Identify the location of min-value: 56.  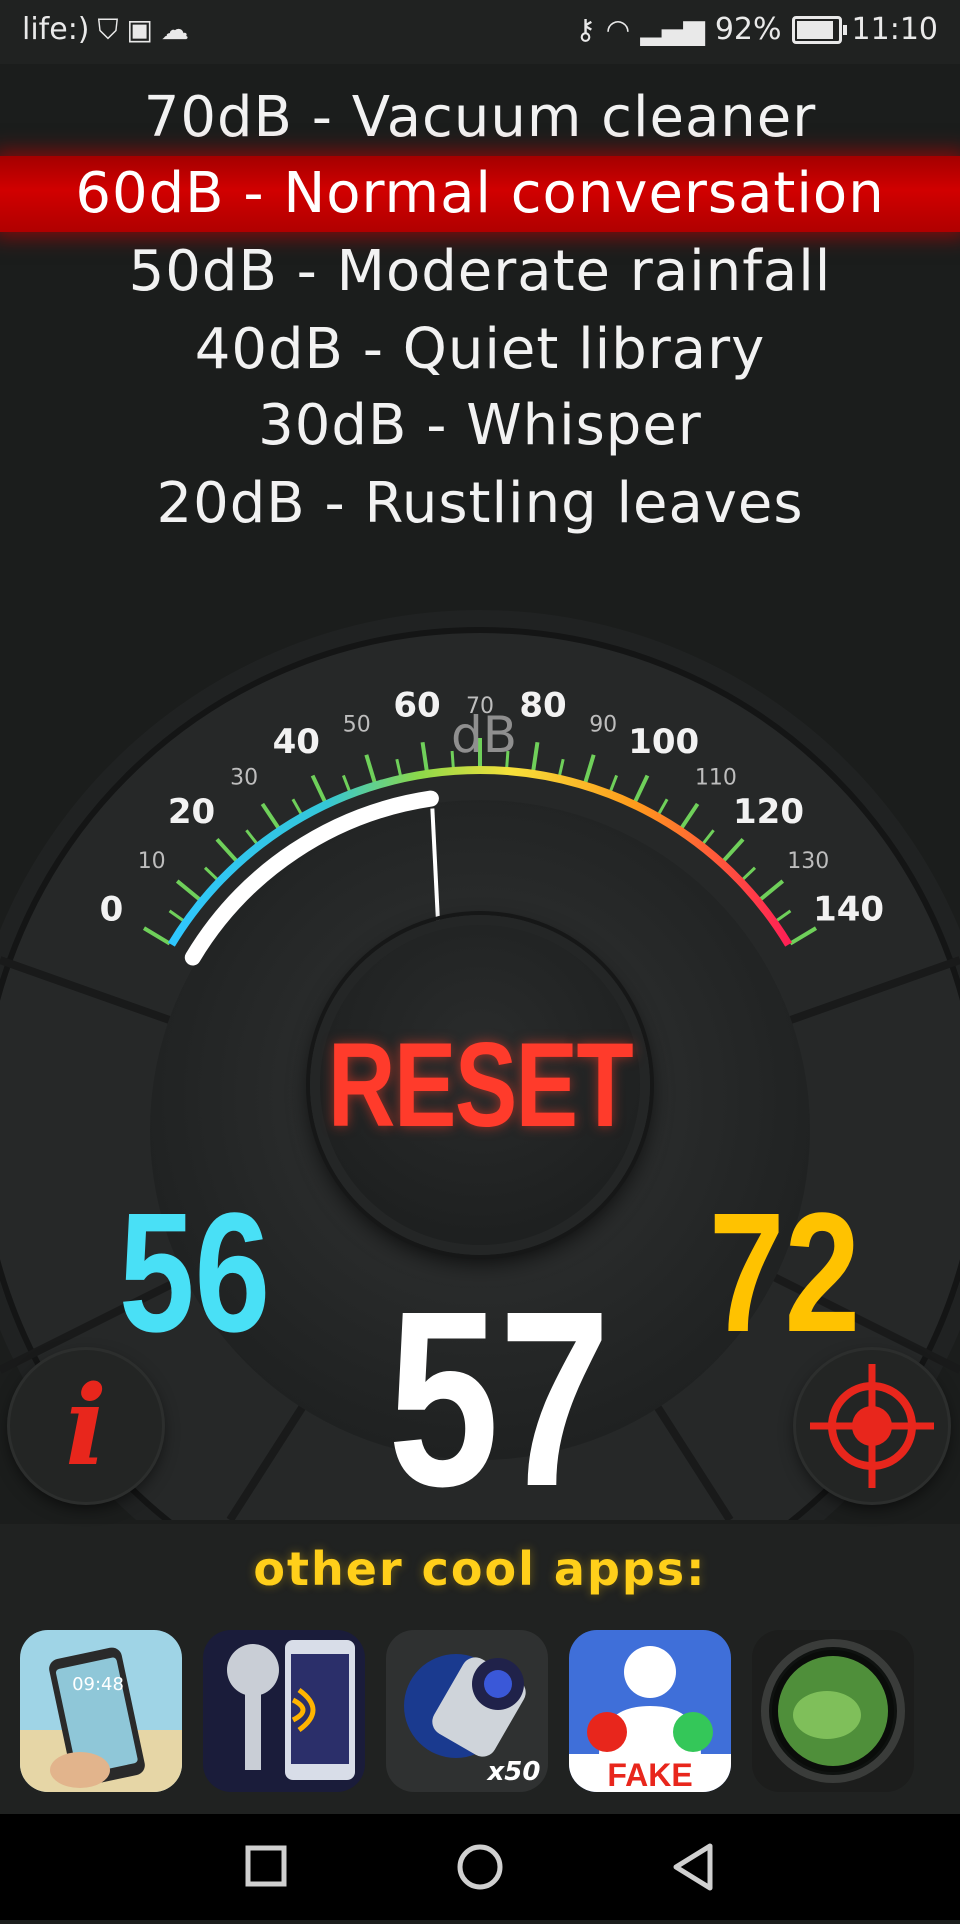
(194, 1273).